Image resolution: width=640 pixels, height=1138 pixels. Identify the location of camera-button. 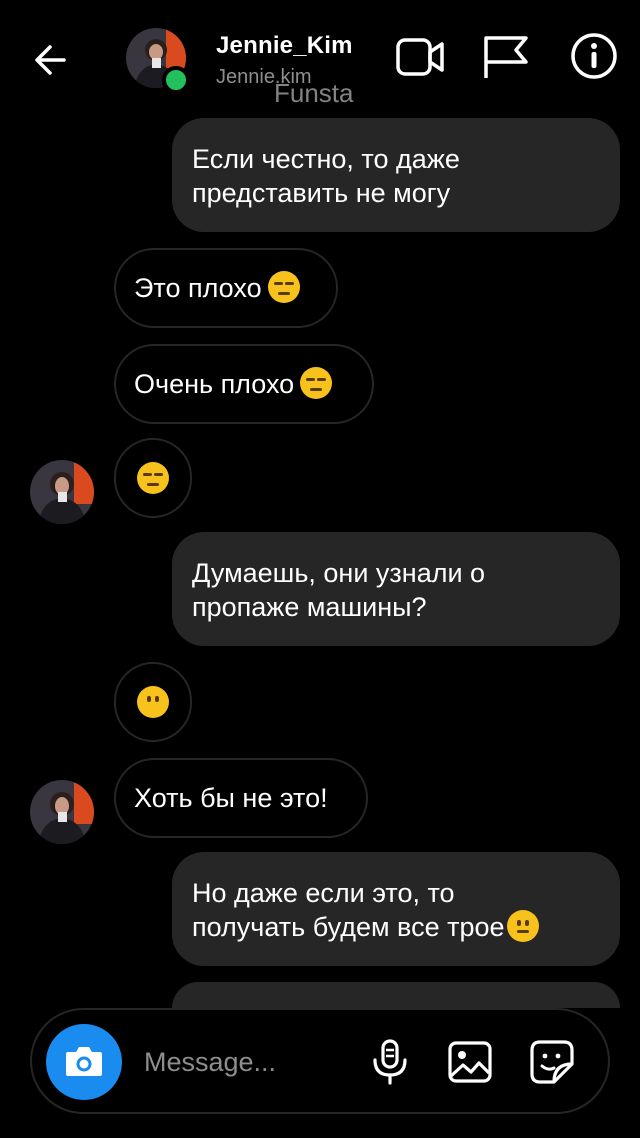
(84, 1062).